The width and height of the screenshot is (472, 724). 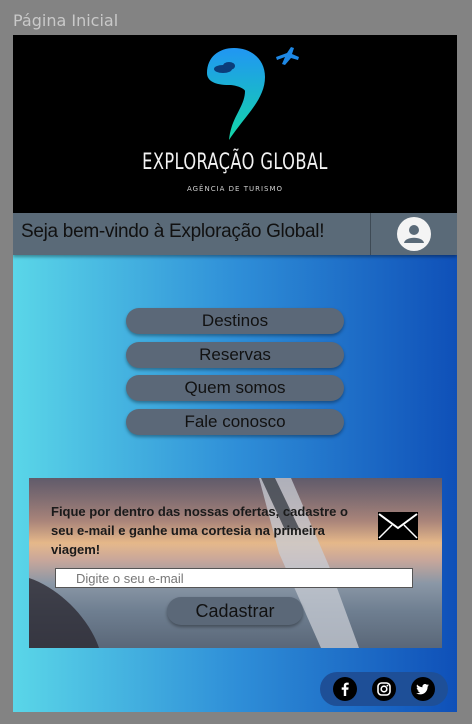 I want to click on brand-tagline: AGÊNCIA DE TURISMO, so click(x=235, y=189).